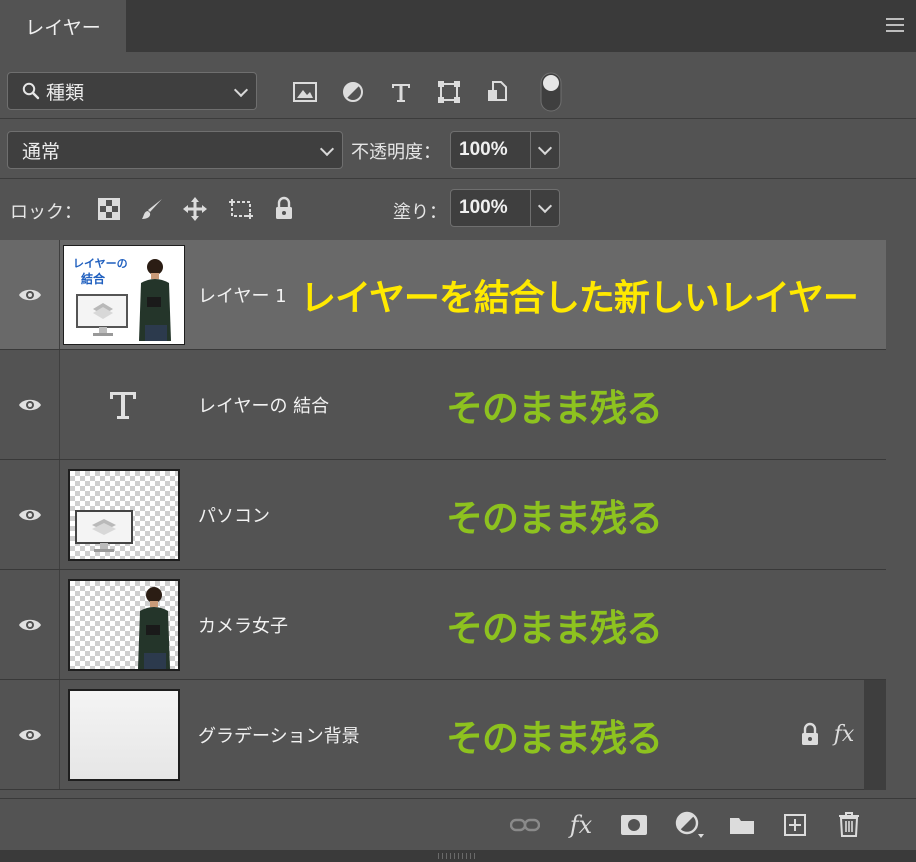  Describe the element at coordinates (443, 625) in the screenshot. I see `layer-row-camera-girl: カメラ女子 そのまま残る` at that location.